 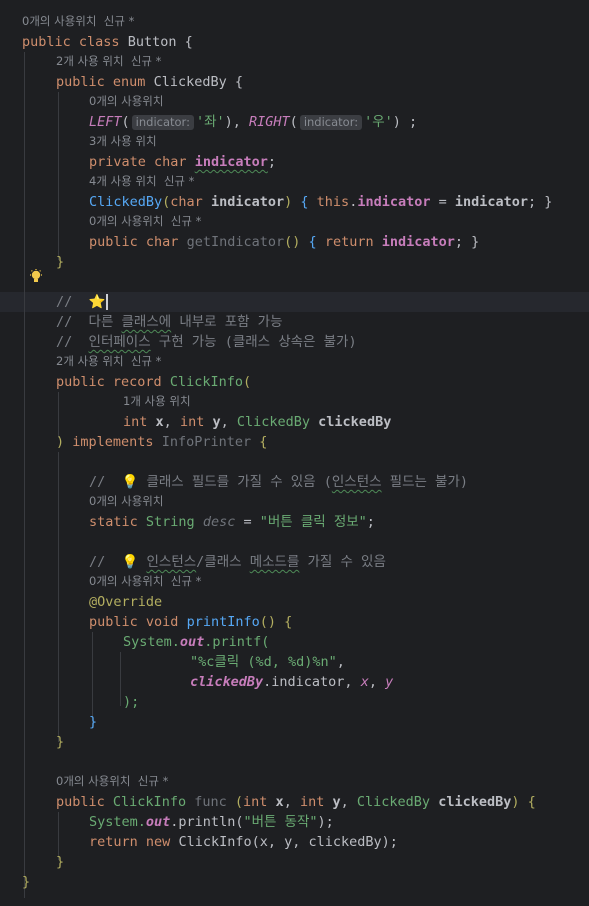 I want to click on func-label: func, so click(x=210, y=802).